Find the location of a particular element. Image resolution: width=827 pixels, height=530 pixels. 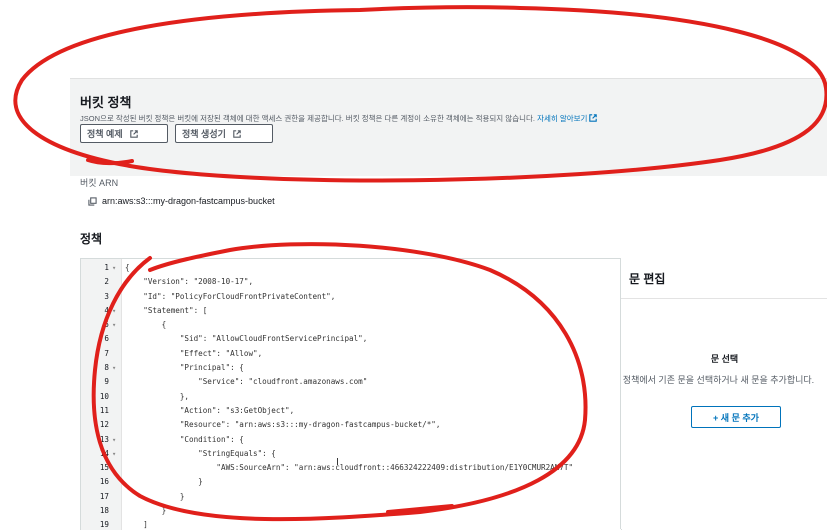

code-text: "Statement": [ is located at coordinates (166, 310).